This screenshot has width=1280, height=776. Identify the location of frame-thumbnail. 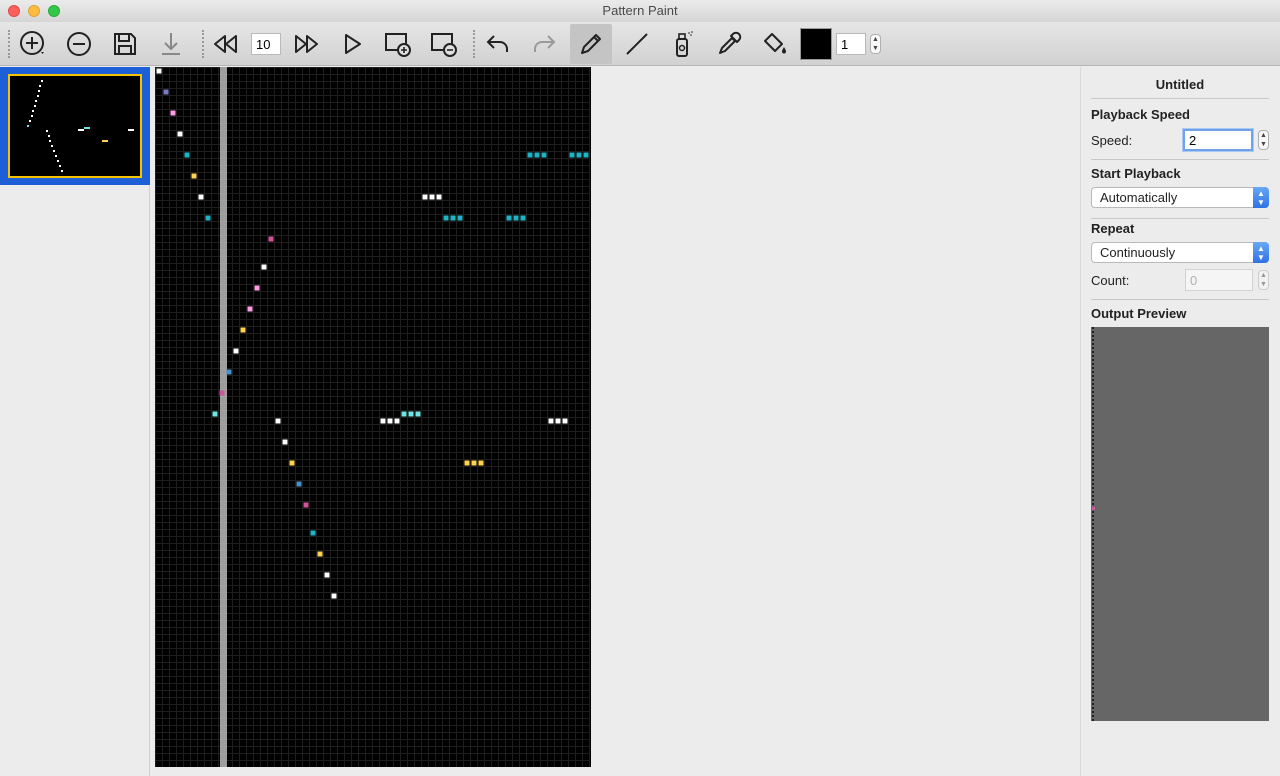
(75, 126).